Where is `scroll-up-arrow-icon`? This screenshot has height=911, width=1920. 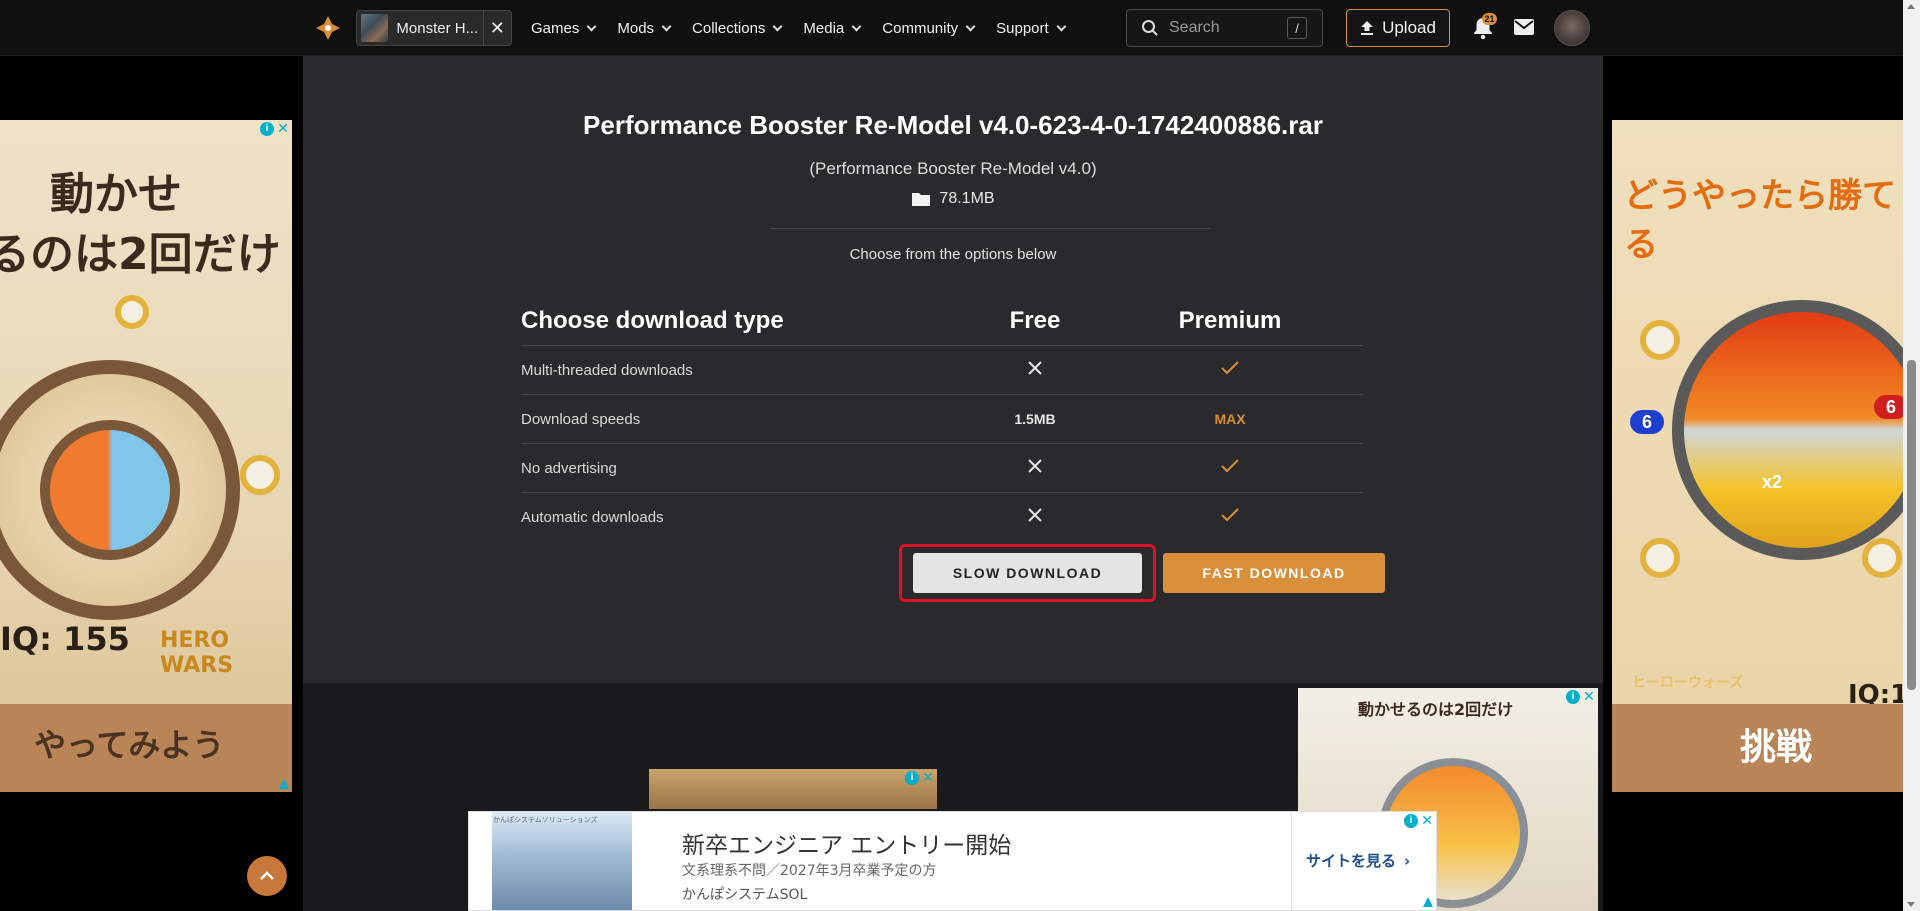
scroll-up-arrow-icon is located at coordinates (1911, 6).